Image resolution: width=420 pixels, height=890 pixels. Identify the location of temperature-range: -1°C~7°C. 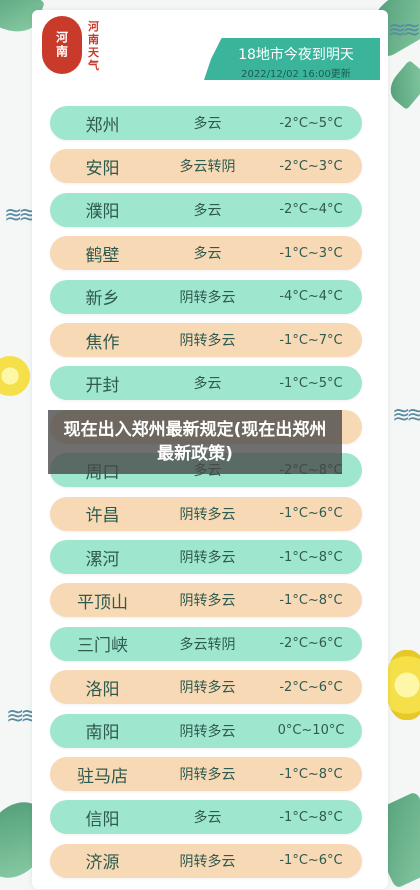
(311, 340).